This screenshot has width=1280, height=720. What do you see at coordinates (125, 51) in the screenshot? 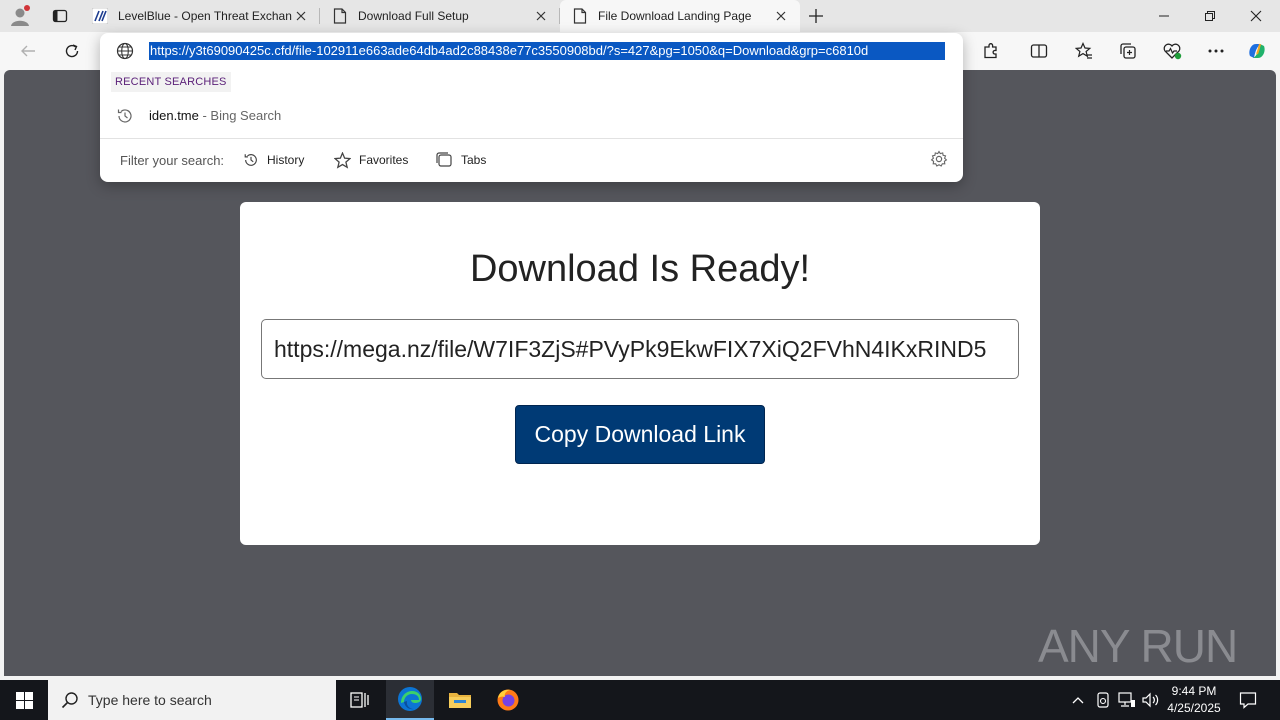
I see `globe-icon` at bounding box center [125, 51].